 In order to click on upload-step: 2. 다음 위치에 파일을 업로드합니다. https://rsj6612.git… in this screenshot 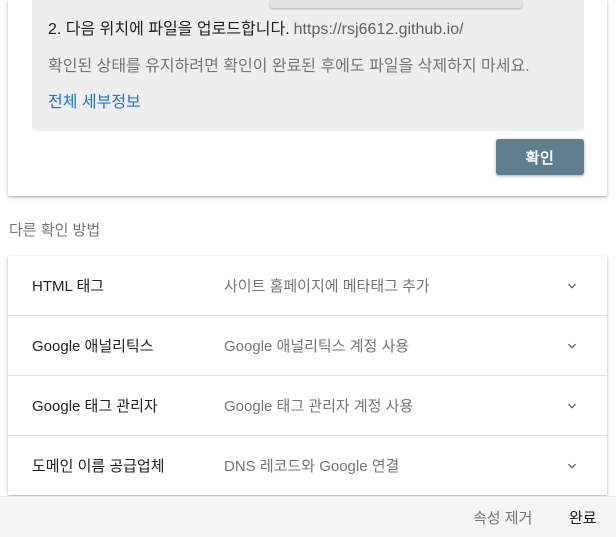, I will do `click(256, 27)`.